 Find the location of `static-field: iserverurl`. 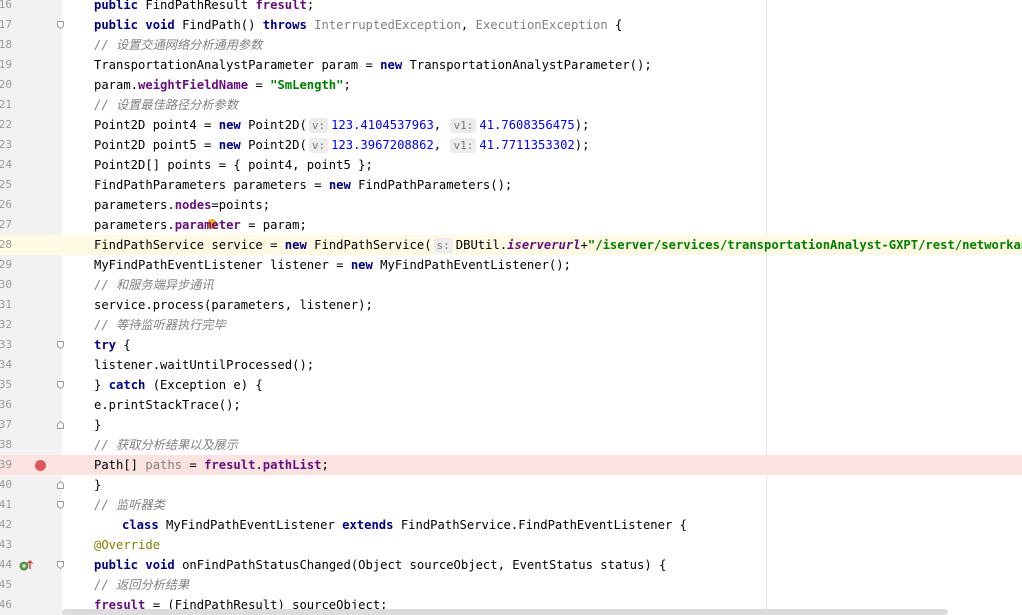

static-field: iserverurl is located at coordinates (544, 245).